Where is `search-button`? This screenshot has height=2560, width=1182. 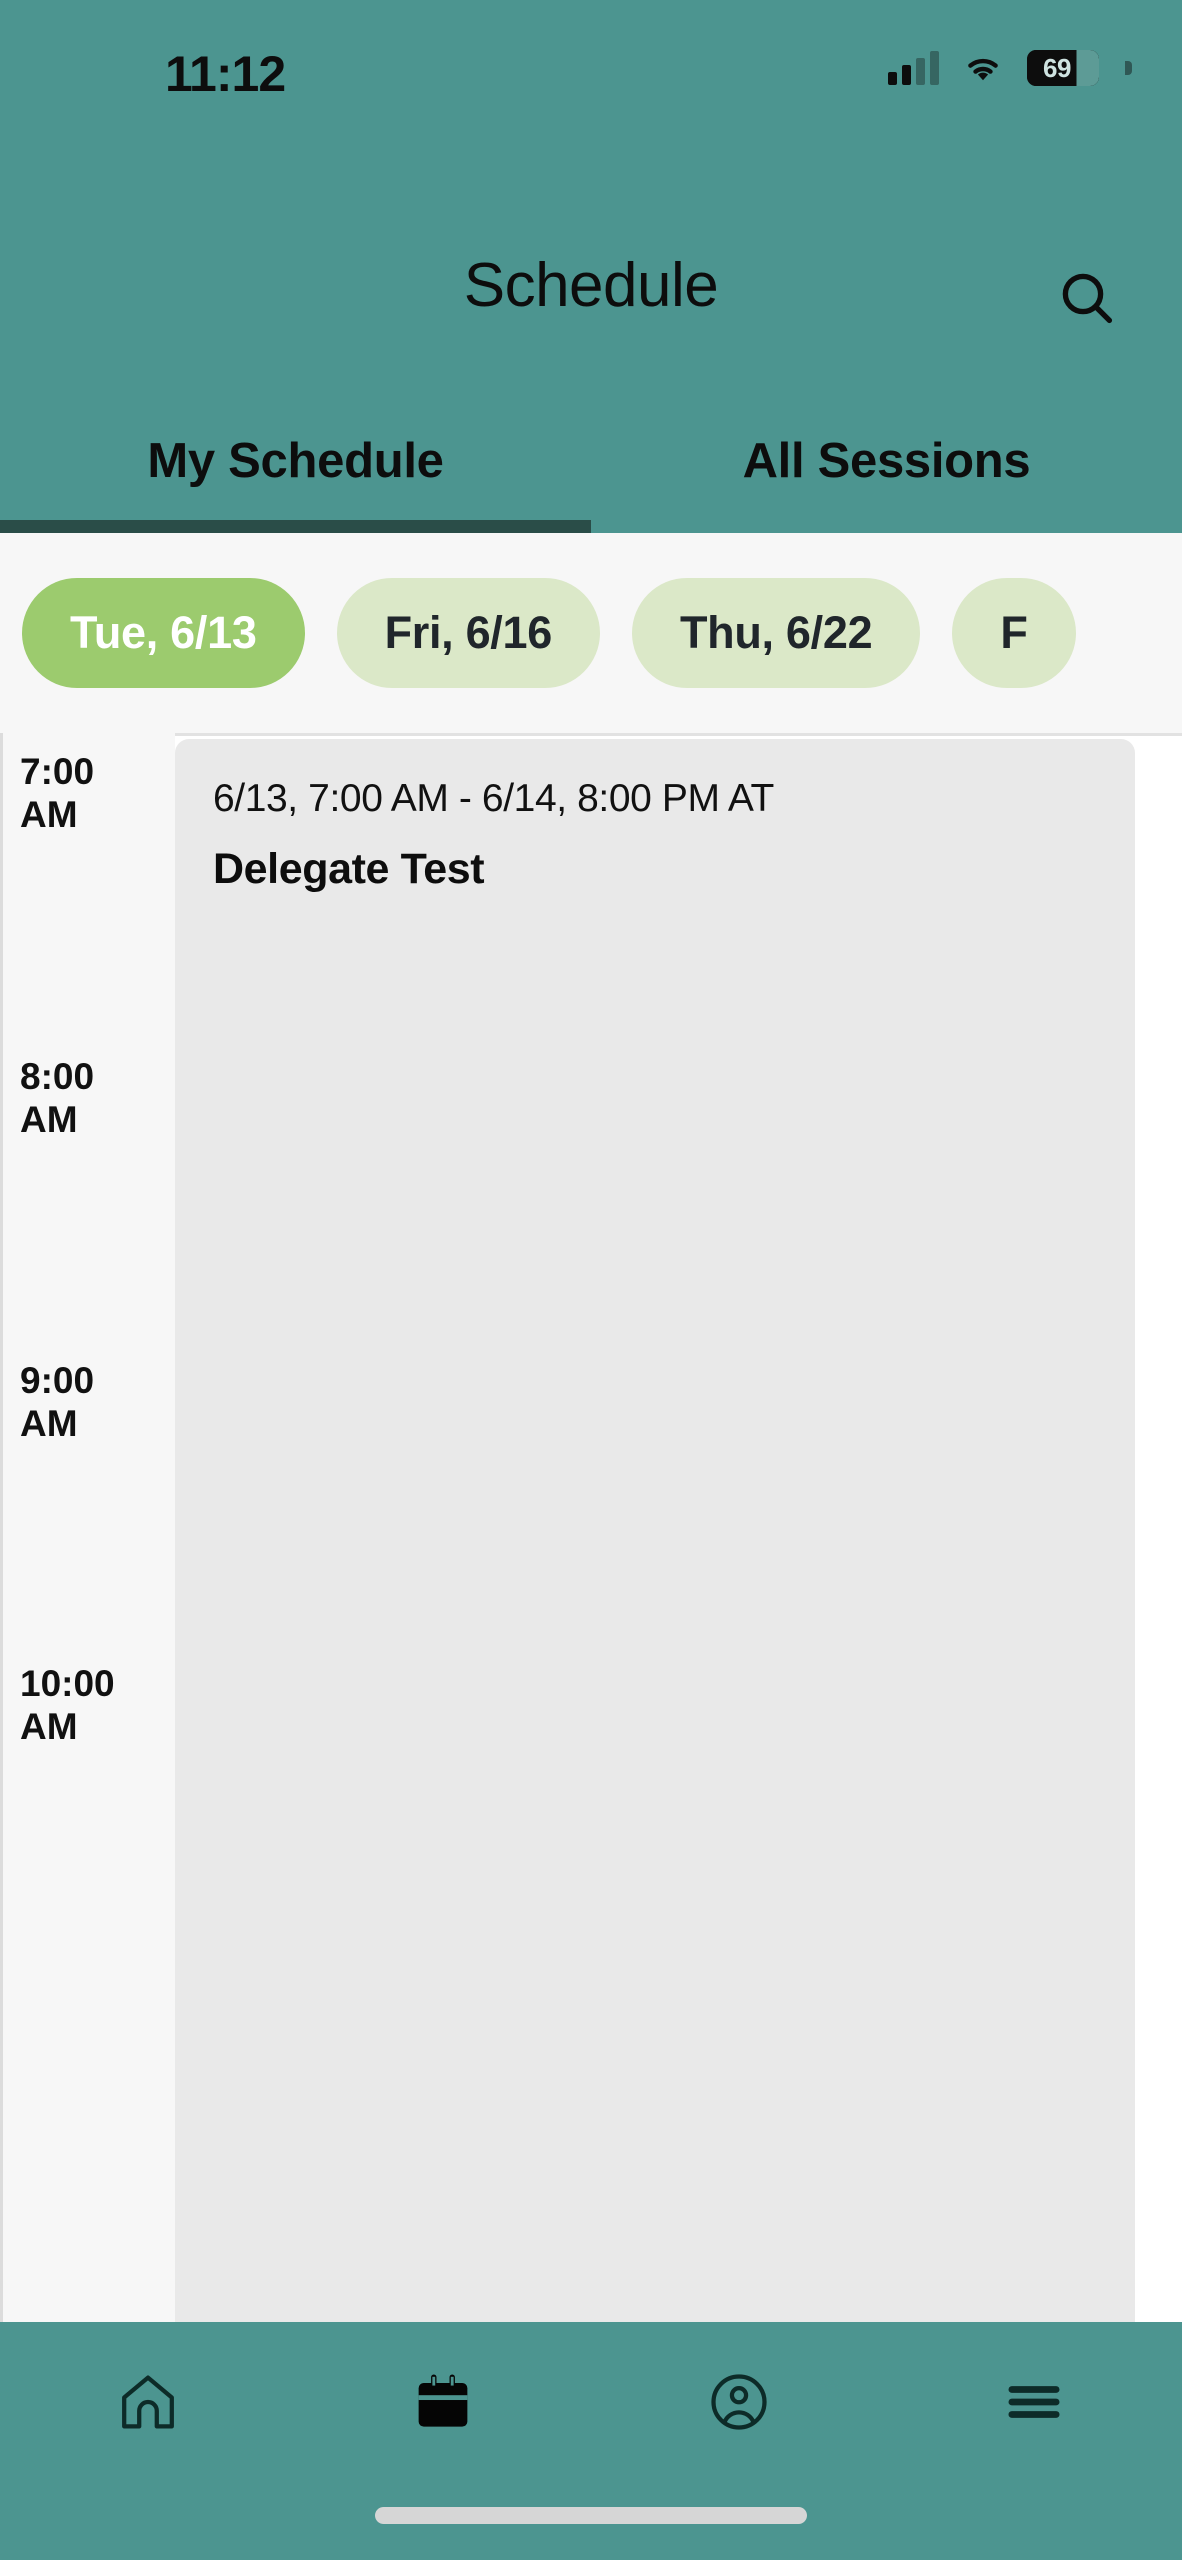 search-button is located at coordinates (1087, 298).